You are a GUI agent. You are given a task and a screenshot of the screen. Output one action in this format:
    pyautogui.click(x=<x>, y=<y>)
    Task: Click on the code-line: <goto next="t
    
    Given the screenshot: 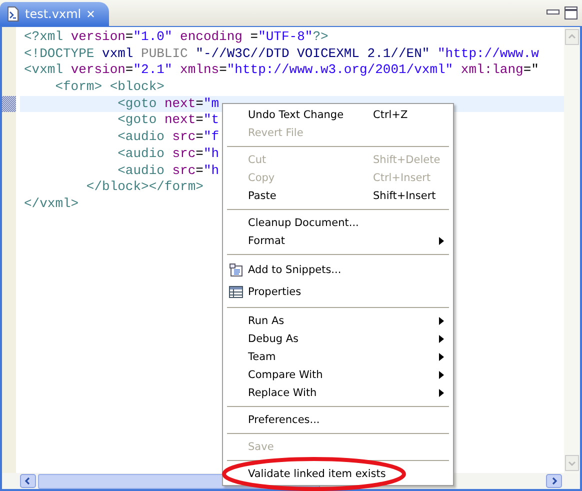 What is the action you would take?
    pyautogui.click(x=168, y=120)
    